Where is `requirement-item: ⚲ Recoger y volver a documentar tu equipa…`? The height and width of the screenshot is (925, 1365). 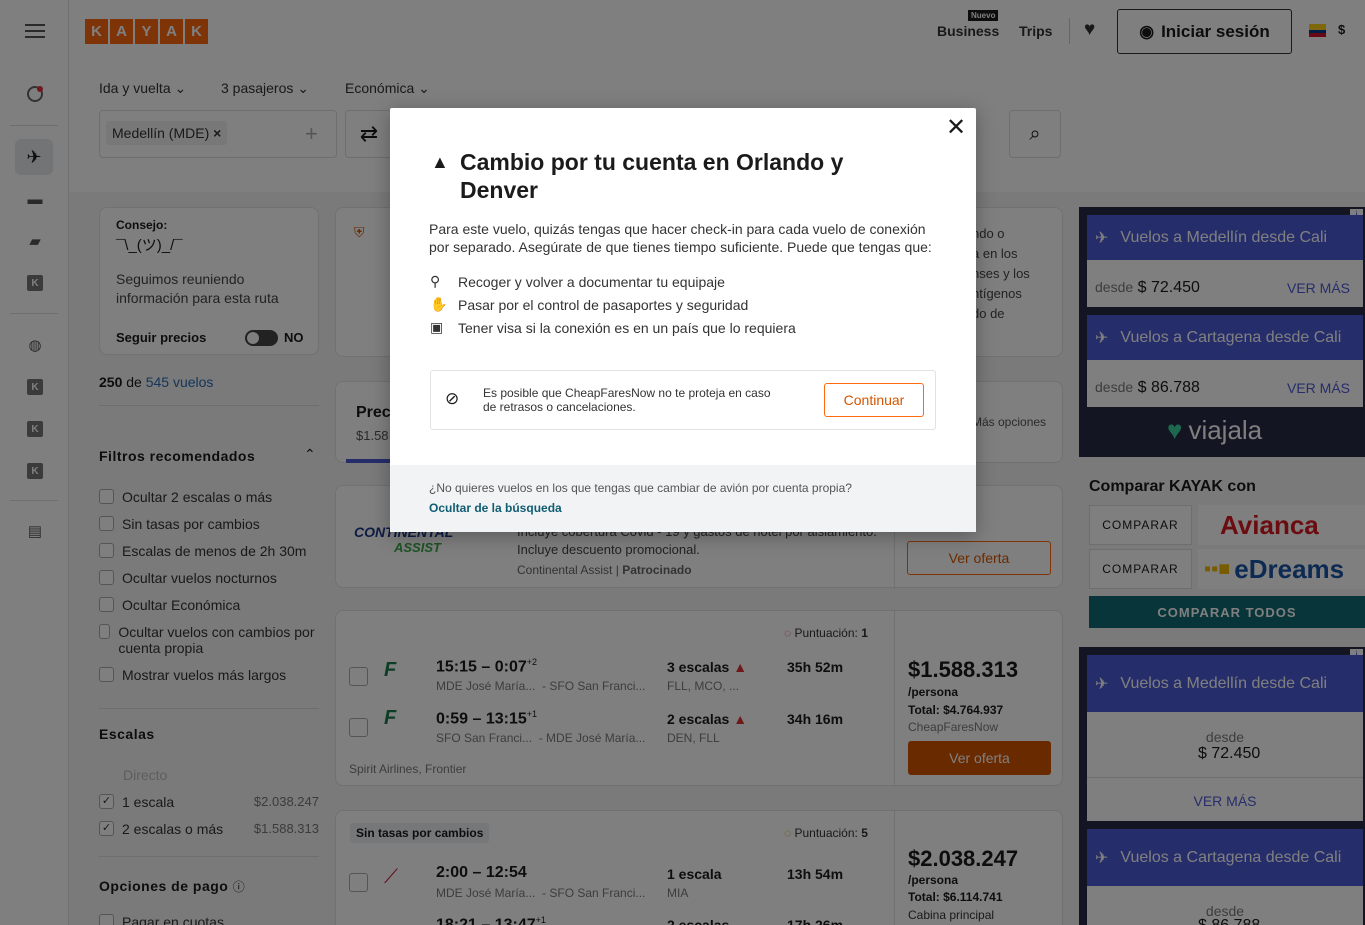
requirement-item: ⚲ Recoger y volver a documentar tu equipa… is located at coordinates (577, 281).